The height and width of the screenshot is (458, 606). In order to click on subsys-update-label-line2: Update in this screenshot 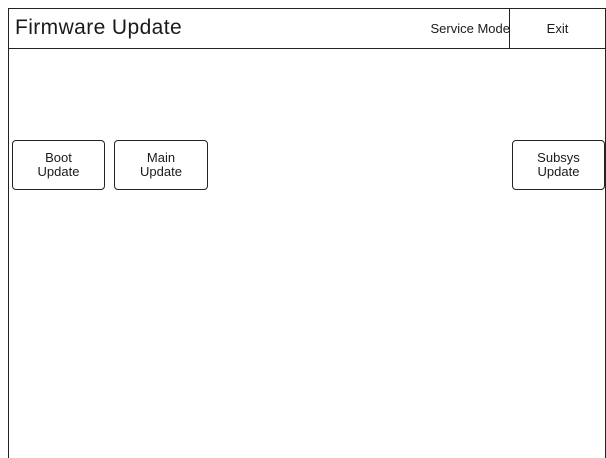, I will do `click(558, 171)`.